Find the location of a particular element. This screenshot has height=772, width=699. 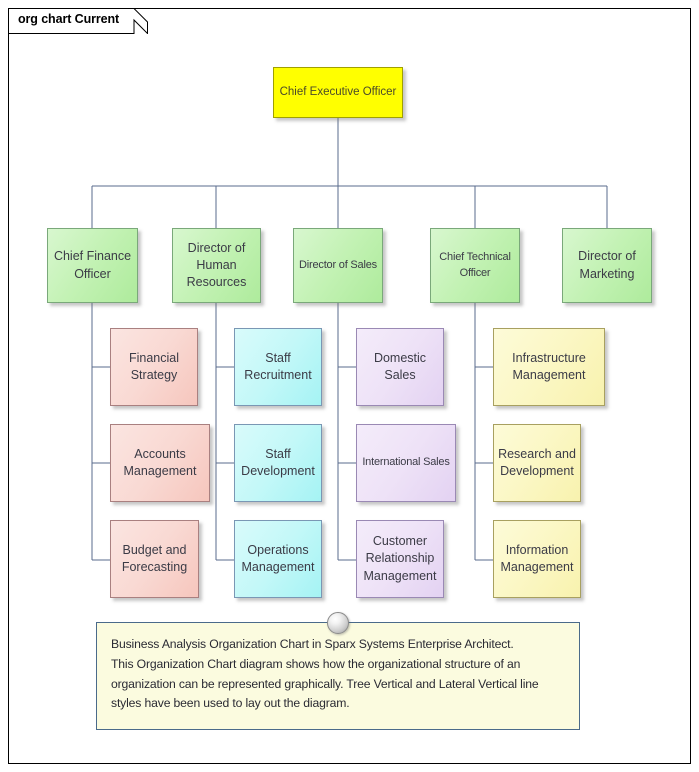

node-label: Chief Finance Officer is located at coordinates (92, 265).